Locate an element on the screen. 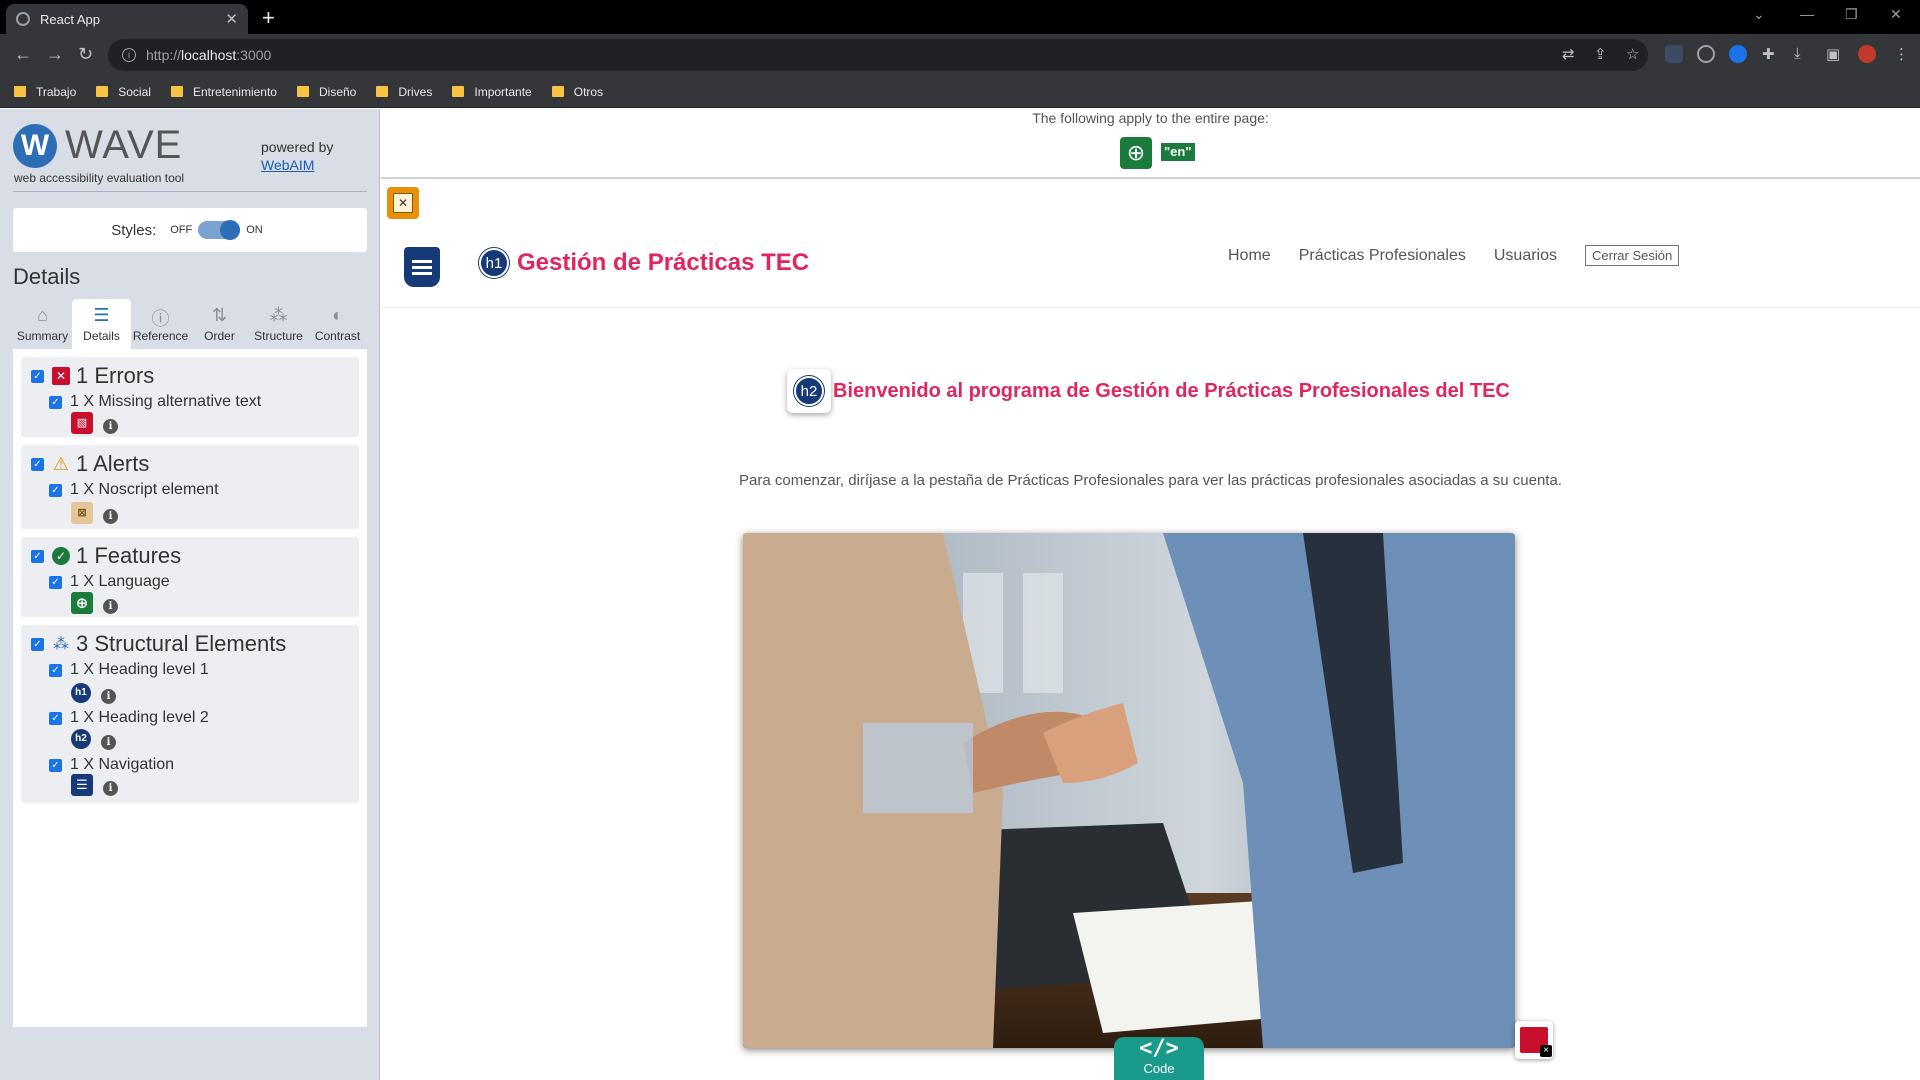 Image resolution: width=1920 pixels, height=1080 pixels. webaim-link: WebAIM is located at coordinates (287, 165).